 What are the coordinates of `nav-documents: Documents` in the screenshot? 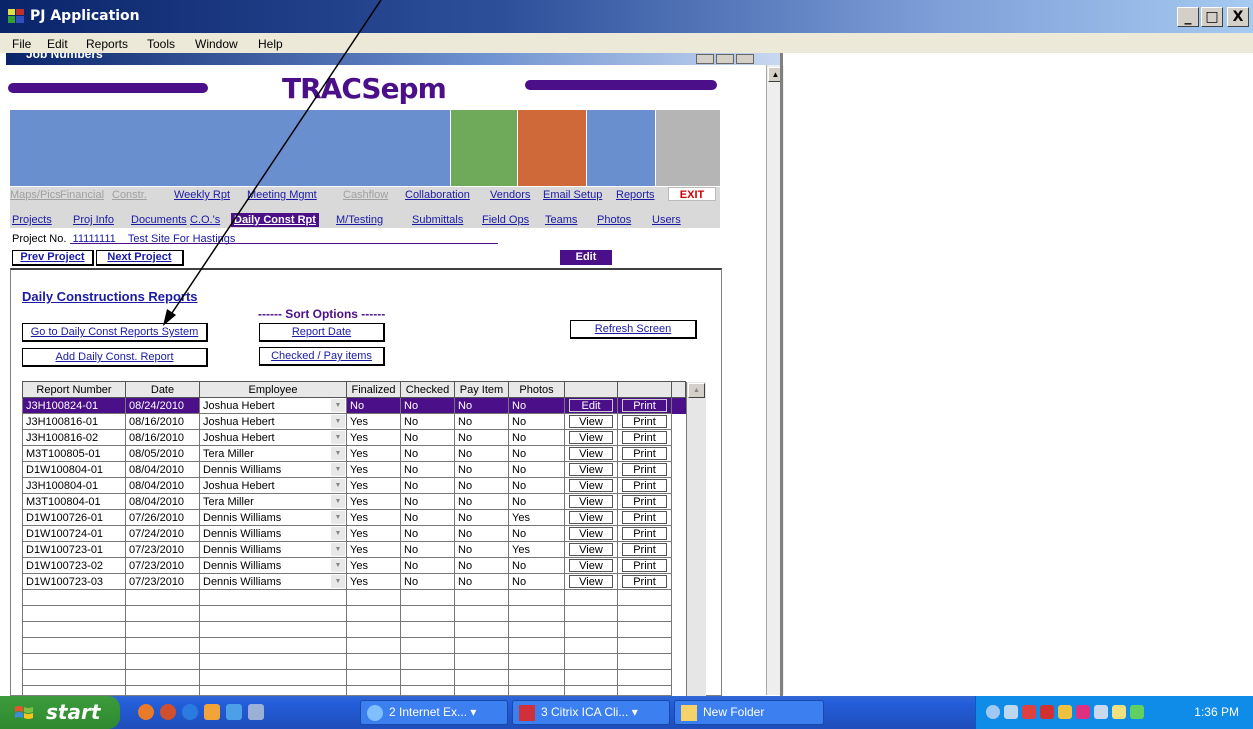 It's located at (159, 220).